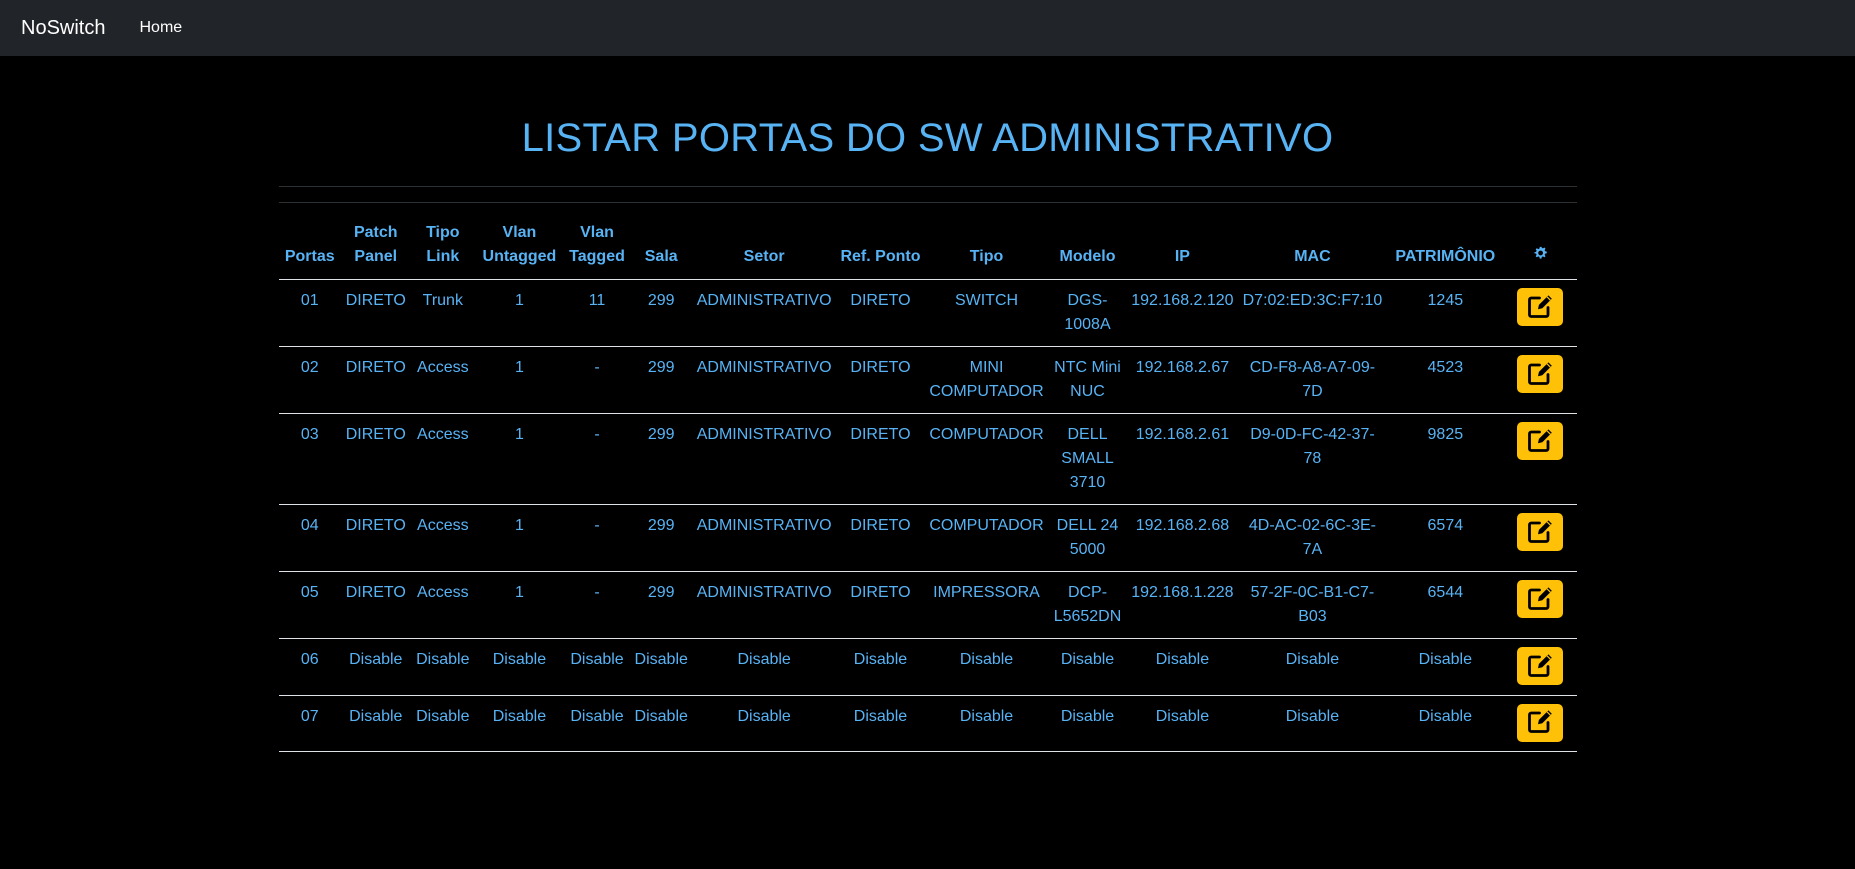  What do you see at coordinates (309, 525) in the screenshot?
I see `table-cell: 04` at bounding box center [309, 525].